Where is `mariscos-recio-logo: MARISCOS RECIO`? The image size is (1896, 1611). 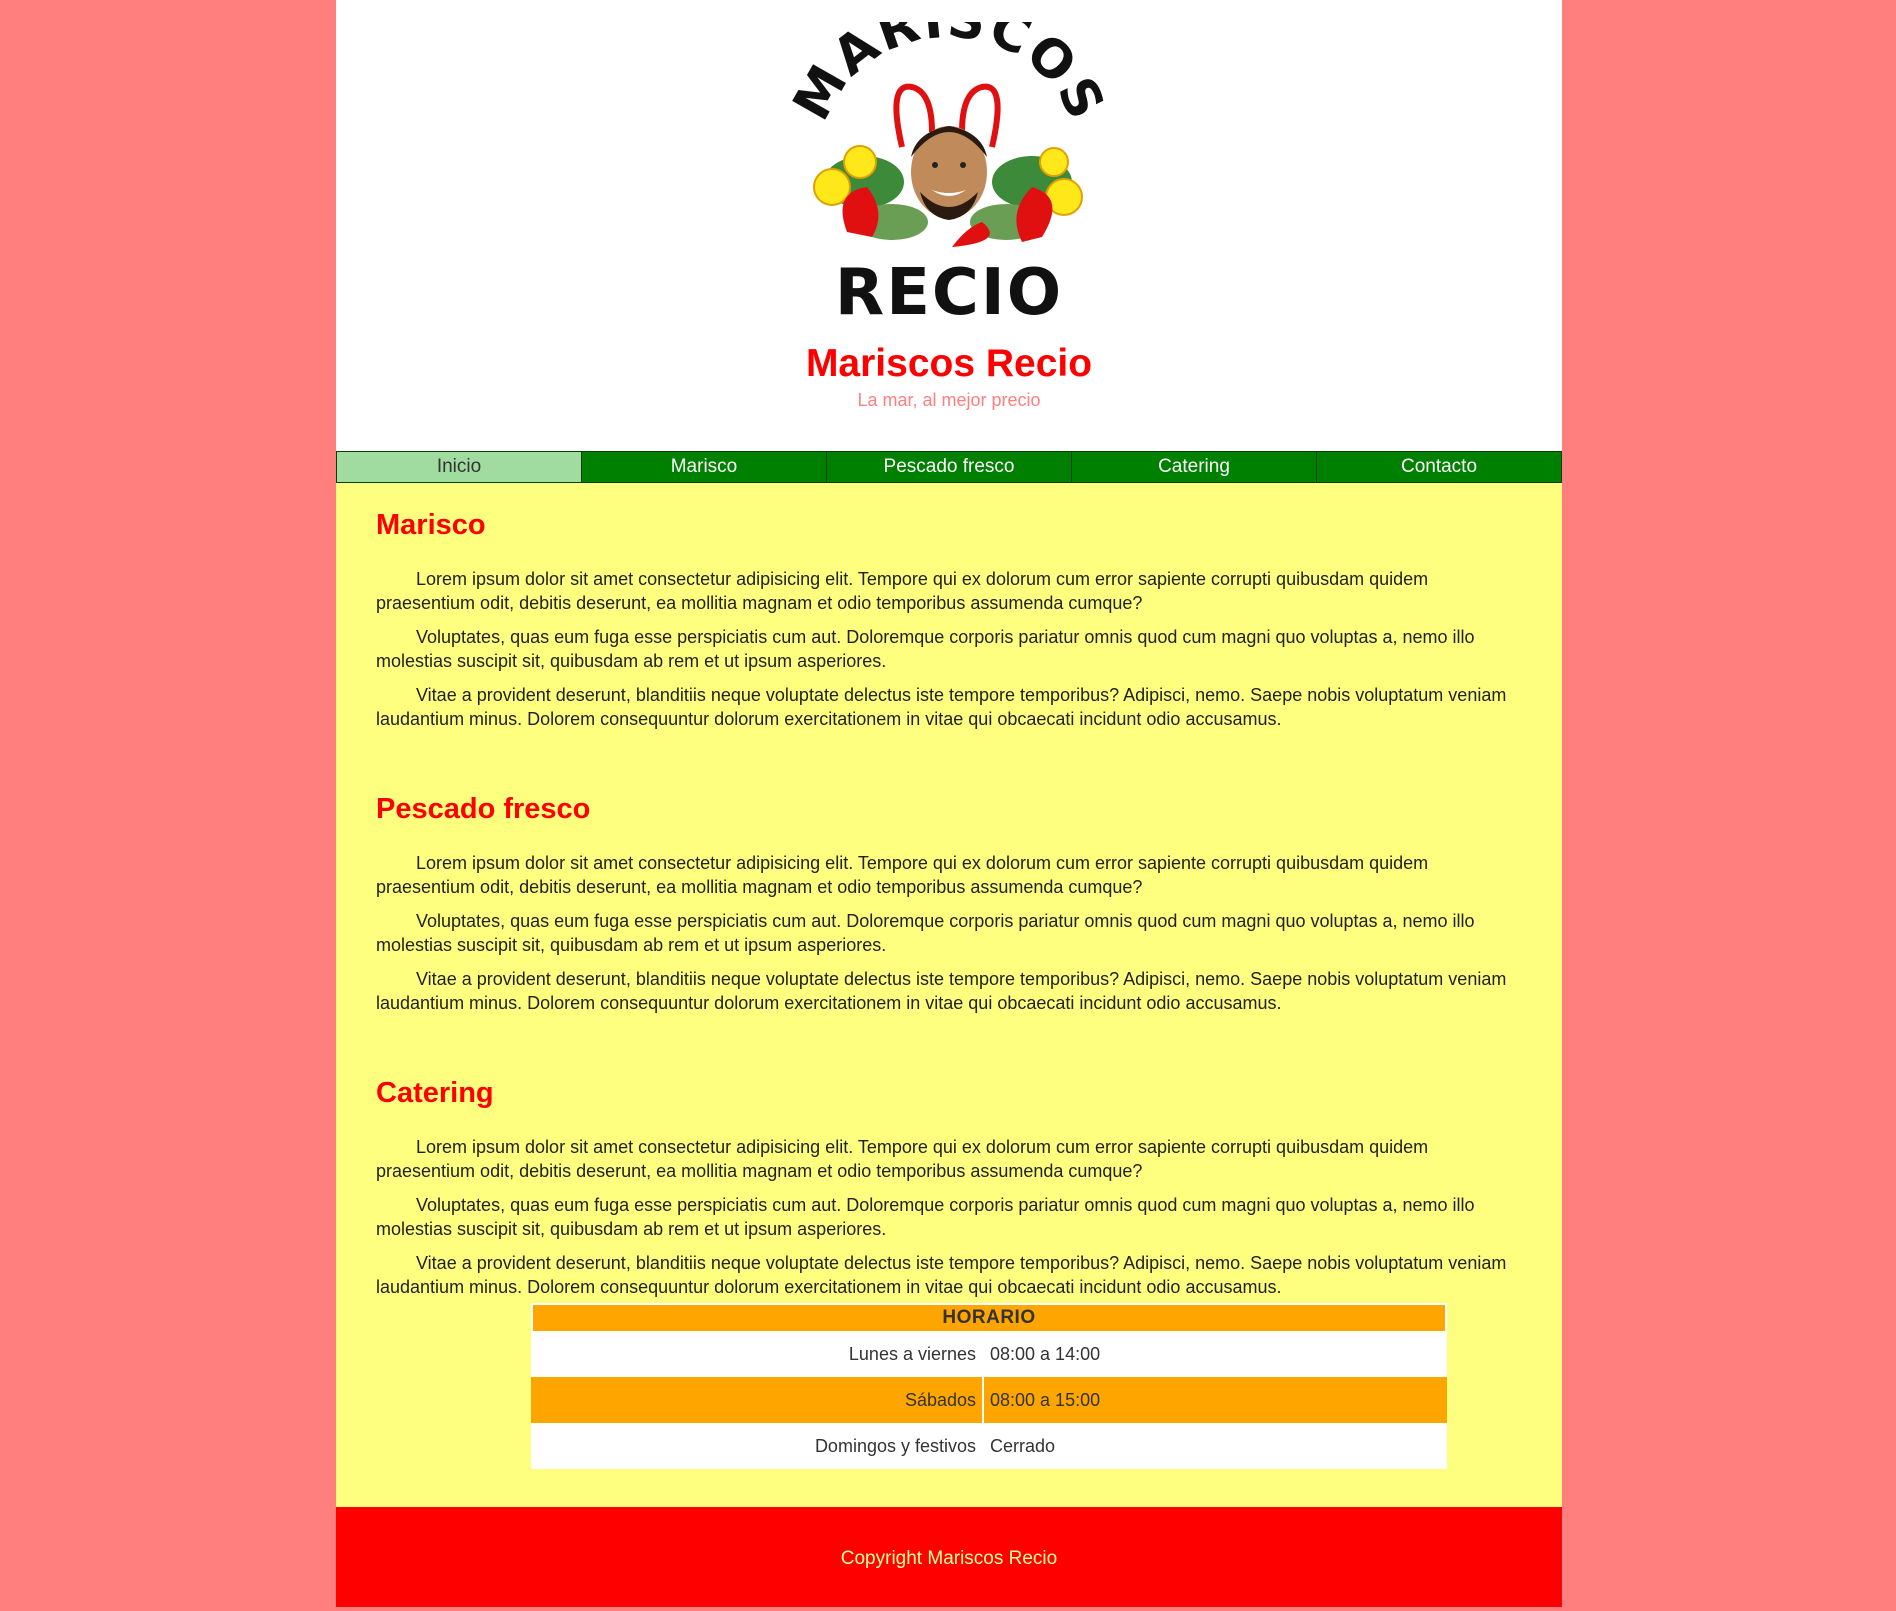 mariscos-recio-logo: MARISCOS RECIO is located at coordinates (949, 172).